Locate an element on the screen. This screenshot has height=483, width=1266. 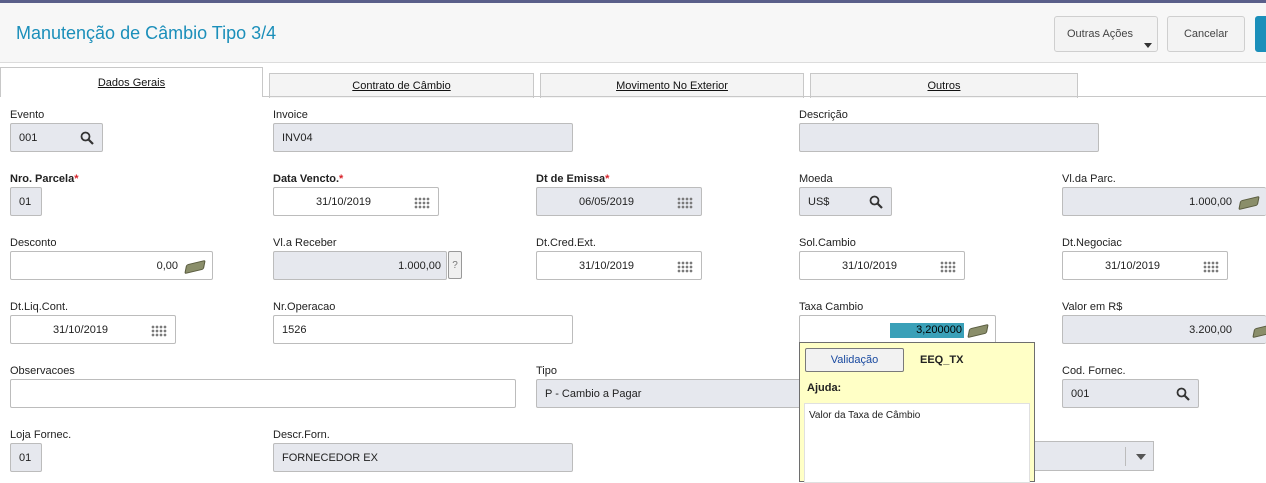
loja-fornec-label: Loja Fornec. is located at coordinates (41, 435).